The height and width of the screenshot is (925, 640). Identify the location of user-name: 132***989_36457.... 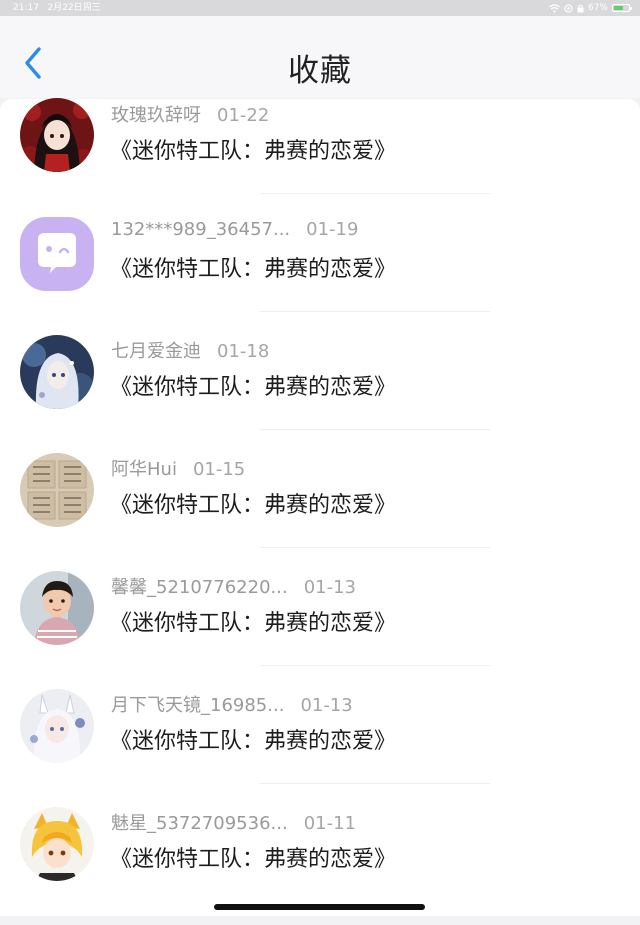
(201, 229).